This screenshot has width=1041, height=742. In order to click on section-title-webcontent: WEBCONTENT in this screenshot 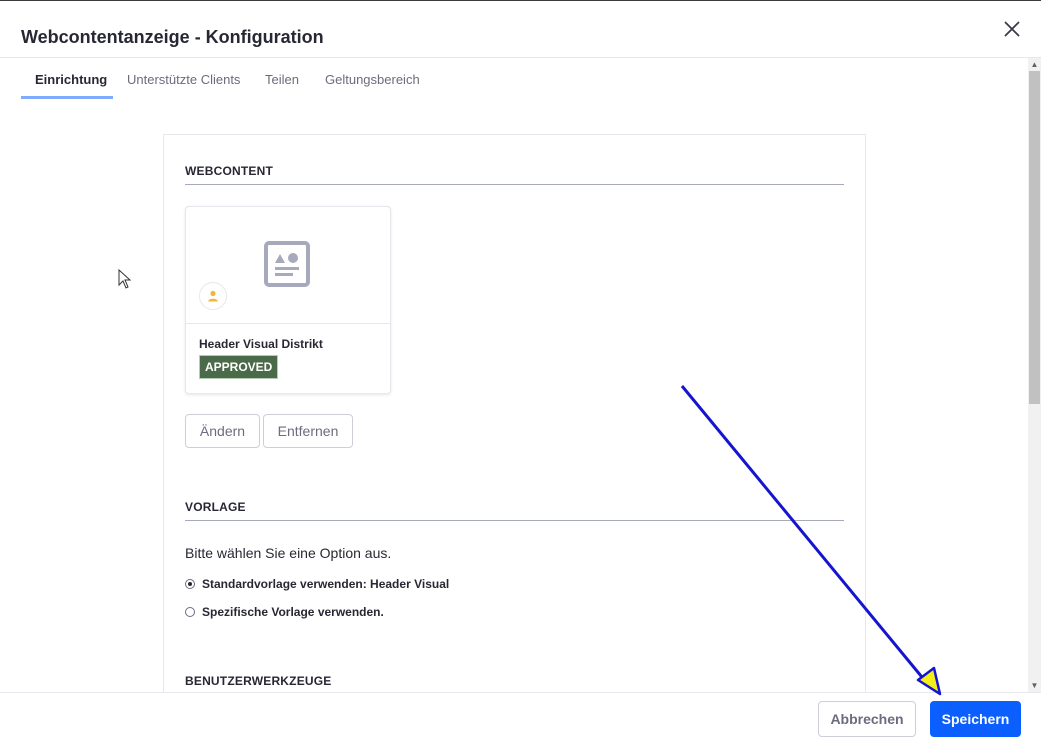, I will do `click(229, 171)`.